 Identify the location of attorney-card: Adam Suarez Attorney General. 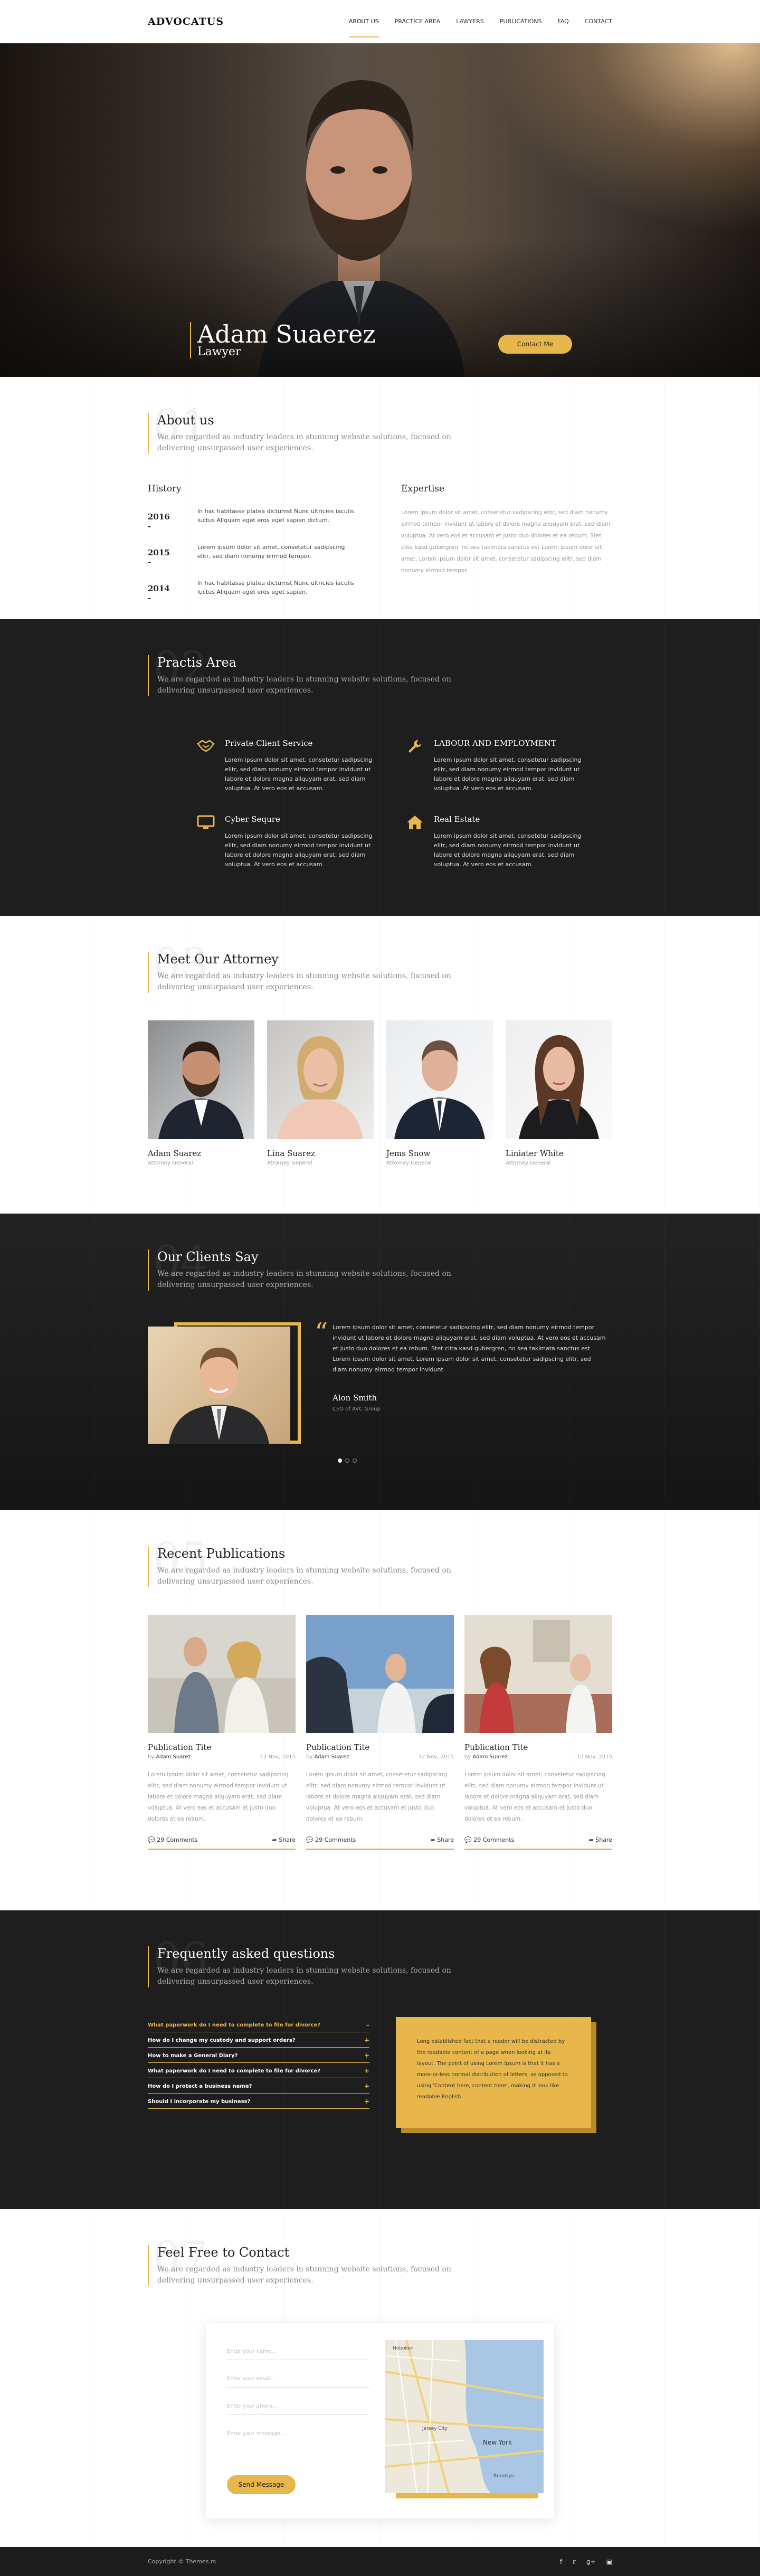
(201, 1093).